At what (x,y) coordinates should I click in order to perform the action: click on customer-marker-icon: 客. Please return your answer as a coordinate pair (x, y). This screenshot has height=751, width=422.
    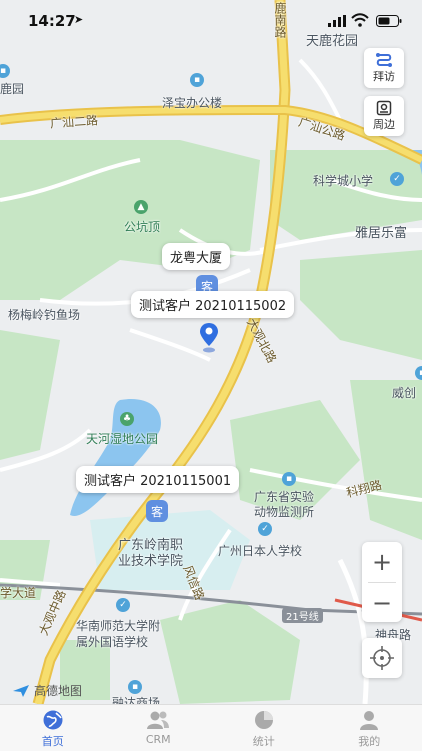
    Looking at the image, I should click on (157, 511).